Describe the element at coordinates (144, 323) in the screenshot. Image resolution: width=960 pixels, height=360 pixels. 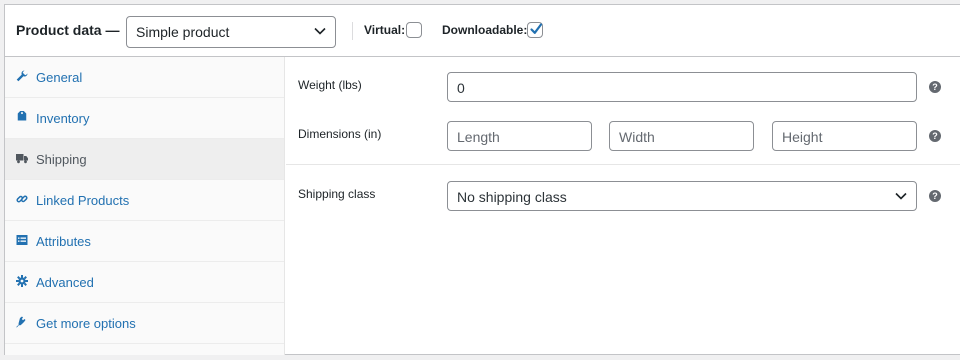
I see `tab-get-more-options: Get more options` at that location.